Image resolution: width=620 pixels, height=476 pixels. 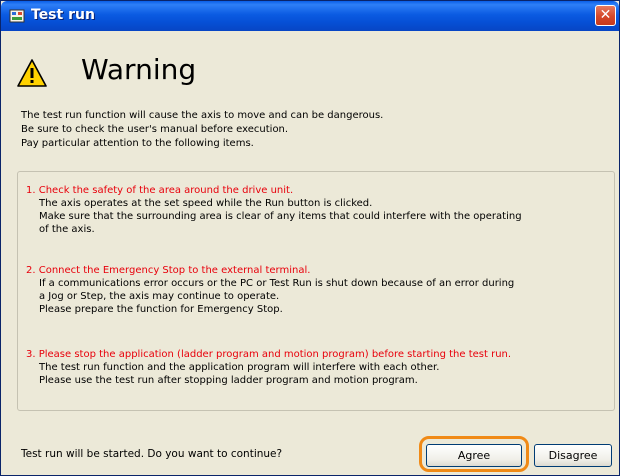 What do you see at coordinates (32, 73) in the screenshot?
I see `warning-icon` at bounding box center [32, 73].